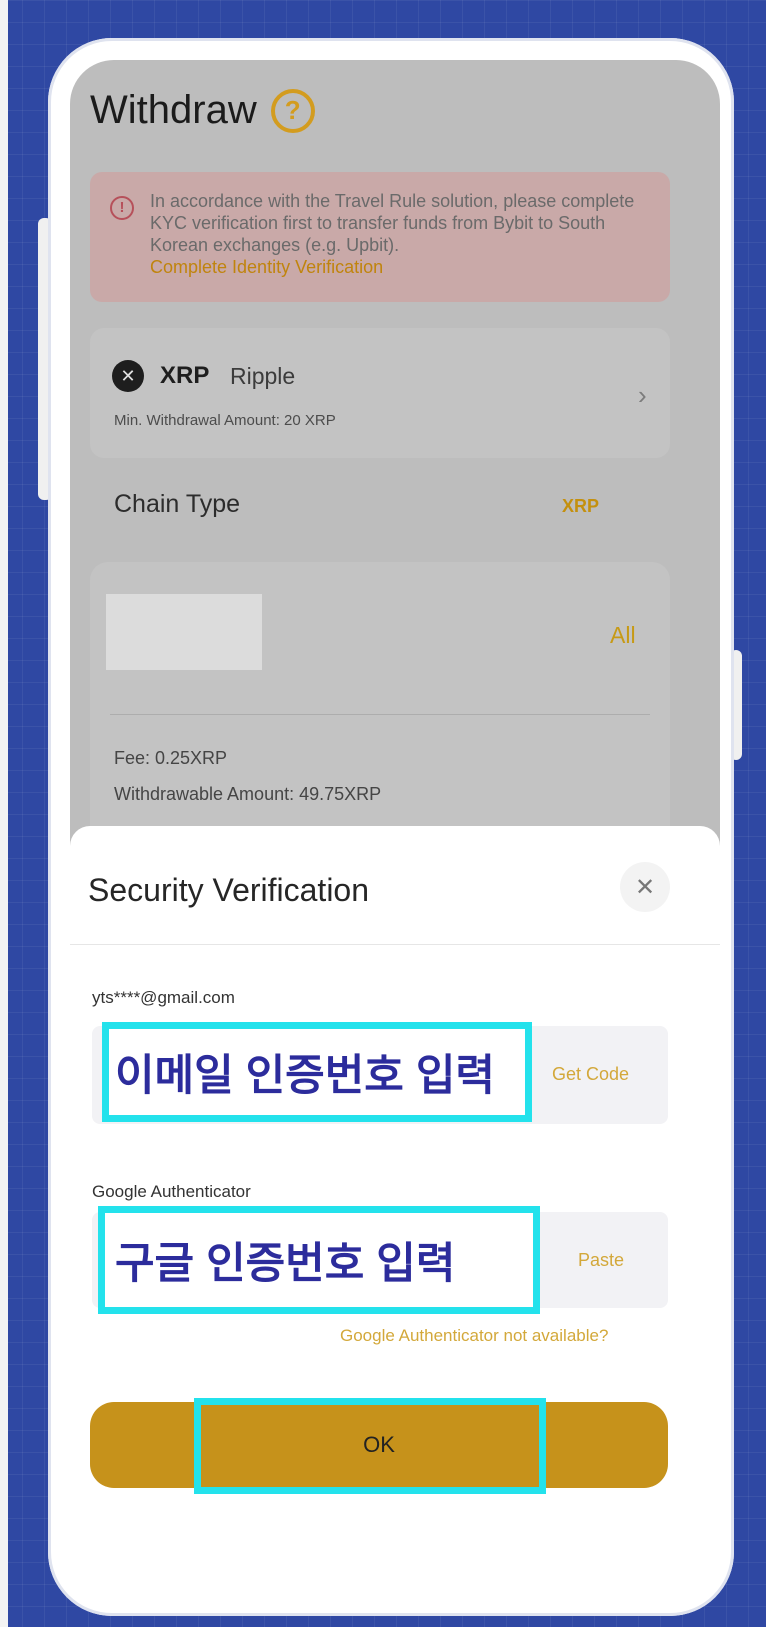  I want to click on email-code-field: 이메일 인증번호 입력 Get Code, so click(380, 1073).